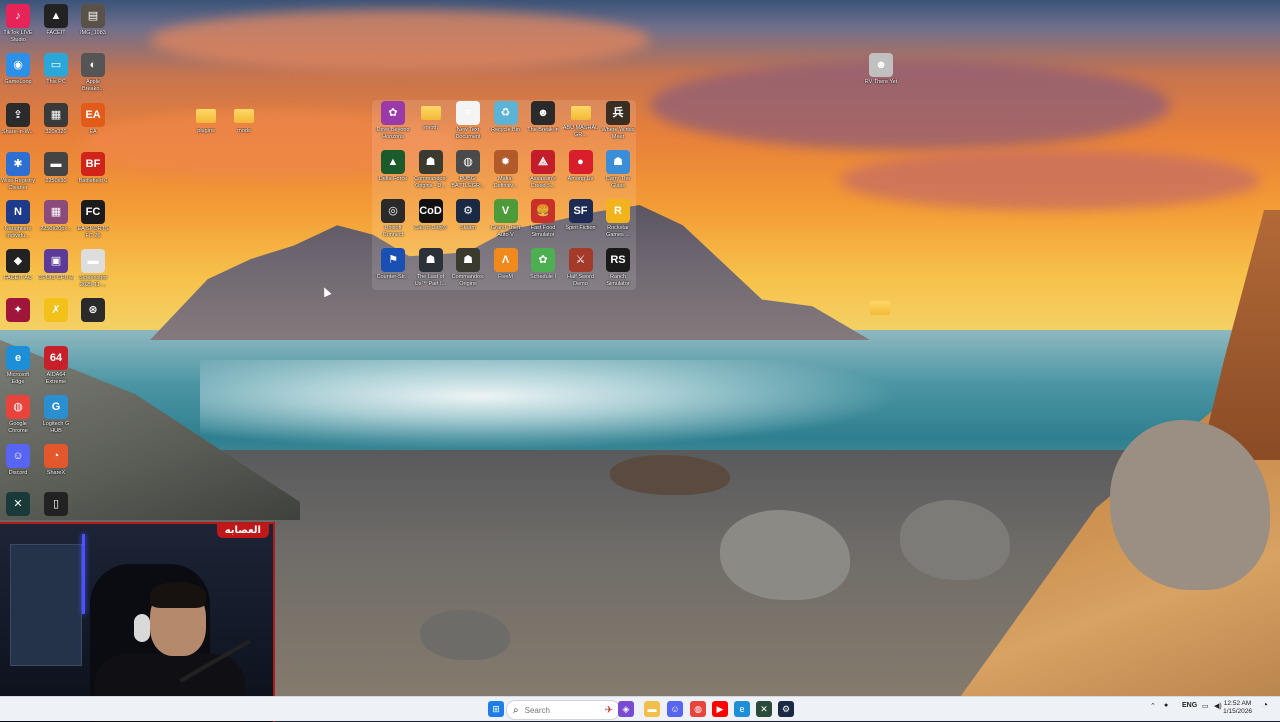 The width and height of the screenshot is (1280, 722). What do you see at coordinates (496, 709) in the screenshot?
I see `start-button: ⊞` at bounding box center [496, 709].